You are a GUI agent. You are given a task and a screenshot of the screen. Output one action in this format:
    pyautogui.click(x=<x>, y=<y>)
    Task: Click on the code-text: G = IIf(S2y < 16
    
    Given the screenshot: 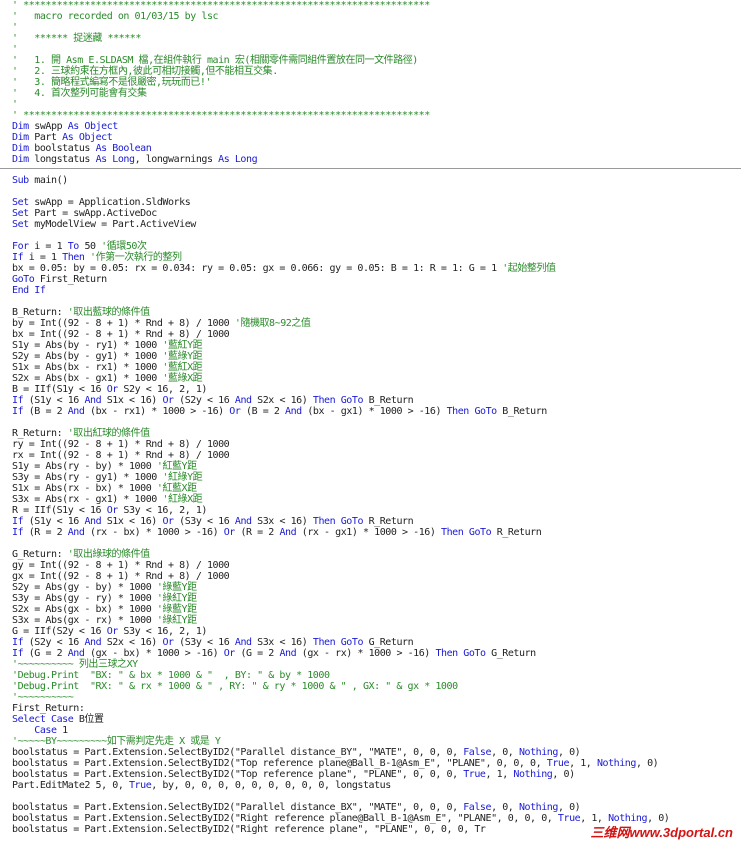 What is the action you would take?
    pyautogui.click(x=59, y=631)
    